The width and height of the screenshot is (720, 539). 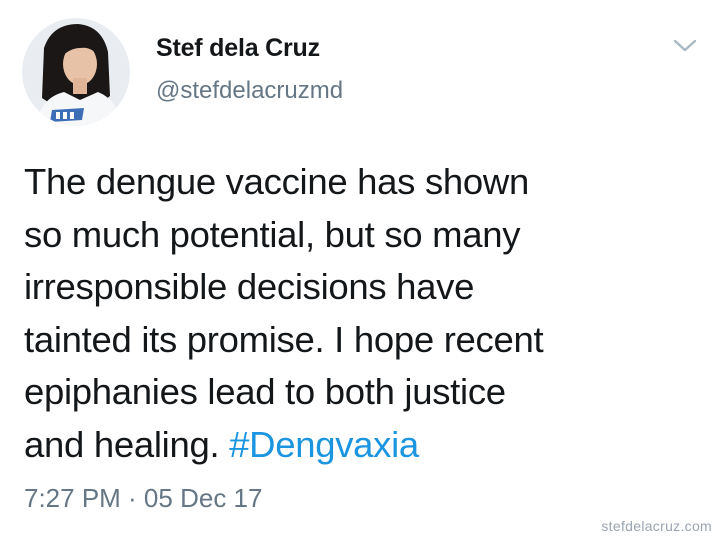 I want to click on tweet-text-fragment: and healing., so click(x=127, y=444).